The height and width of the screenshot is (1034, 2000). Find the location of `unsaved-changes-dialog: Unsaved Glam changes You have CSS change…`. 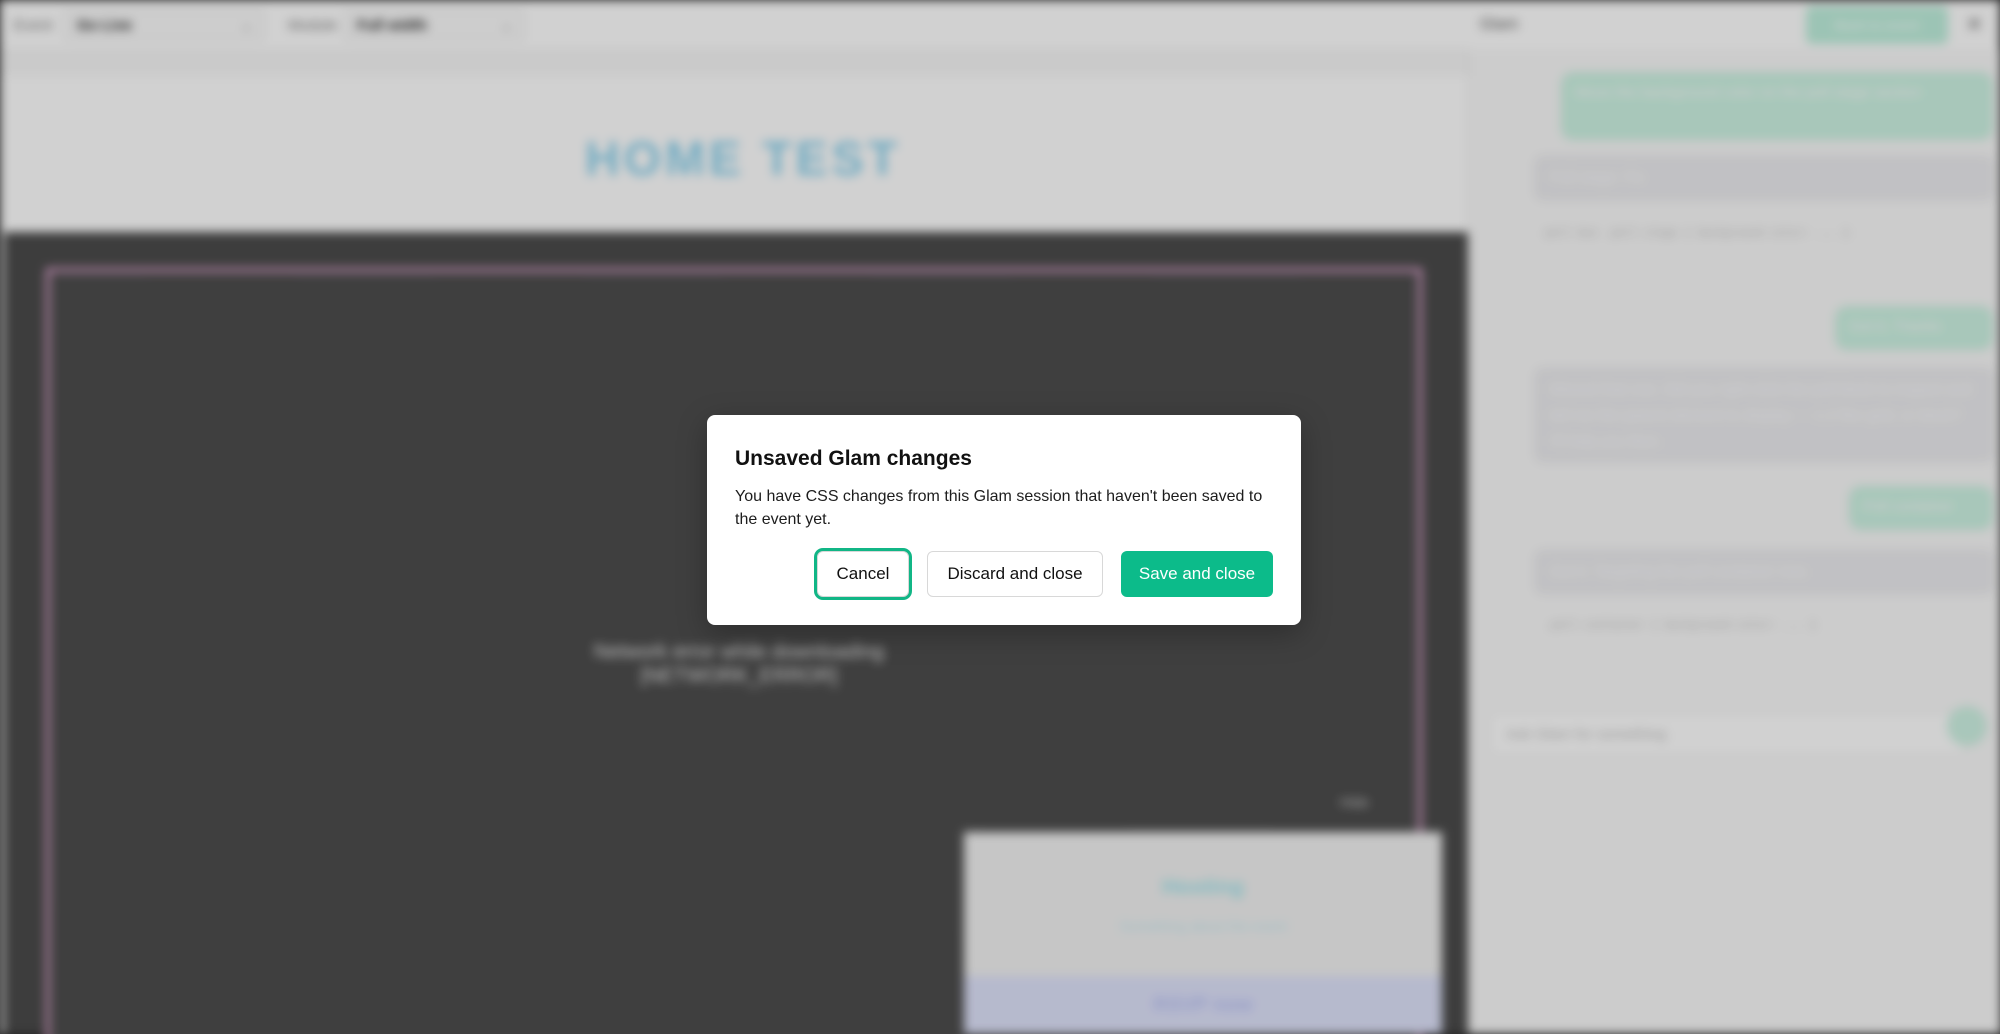

unsaved-changes-dialog: Unsaved Glam changes You have CSS change… is located at coordinates (1004, 520).